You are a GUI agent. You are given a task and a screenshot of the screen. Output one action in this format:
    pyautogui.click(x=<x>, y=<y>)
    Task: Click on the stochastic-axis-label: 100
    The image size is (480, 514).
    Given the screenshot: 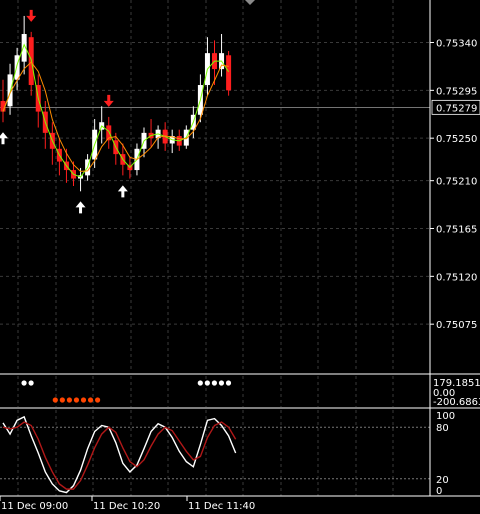 What is the action you would take?
    pyautogui.click(x=445, y=416)
    